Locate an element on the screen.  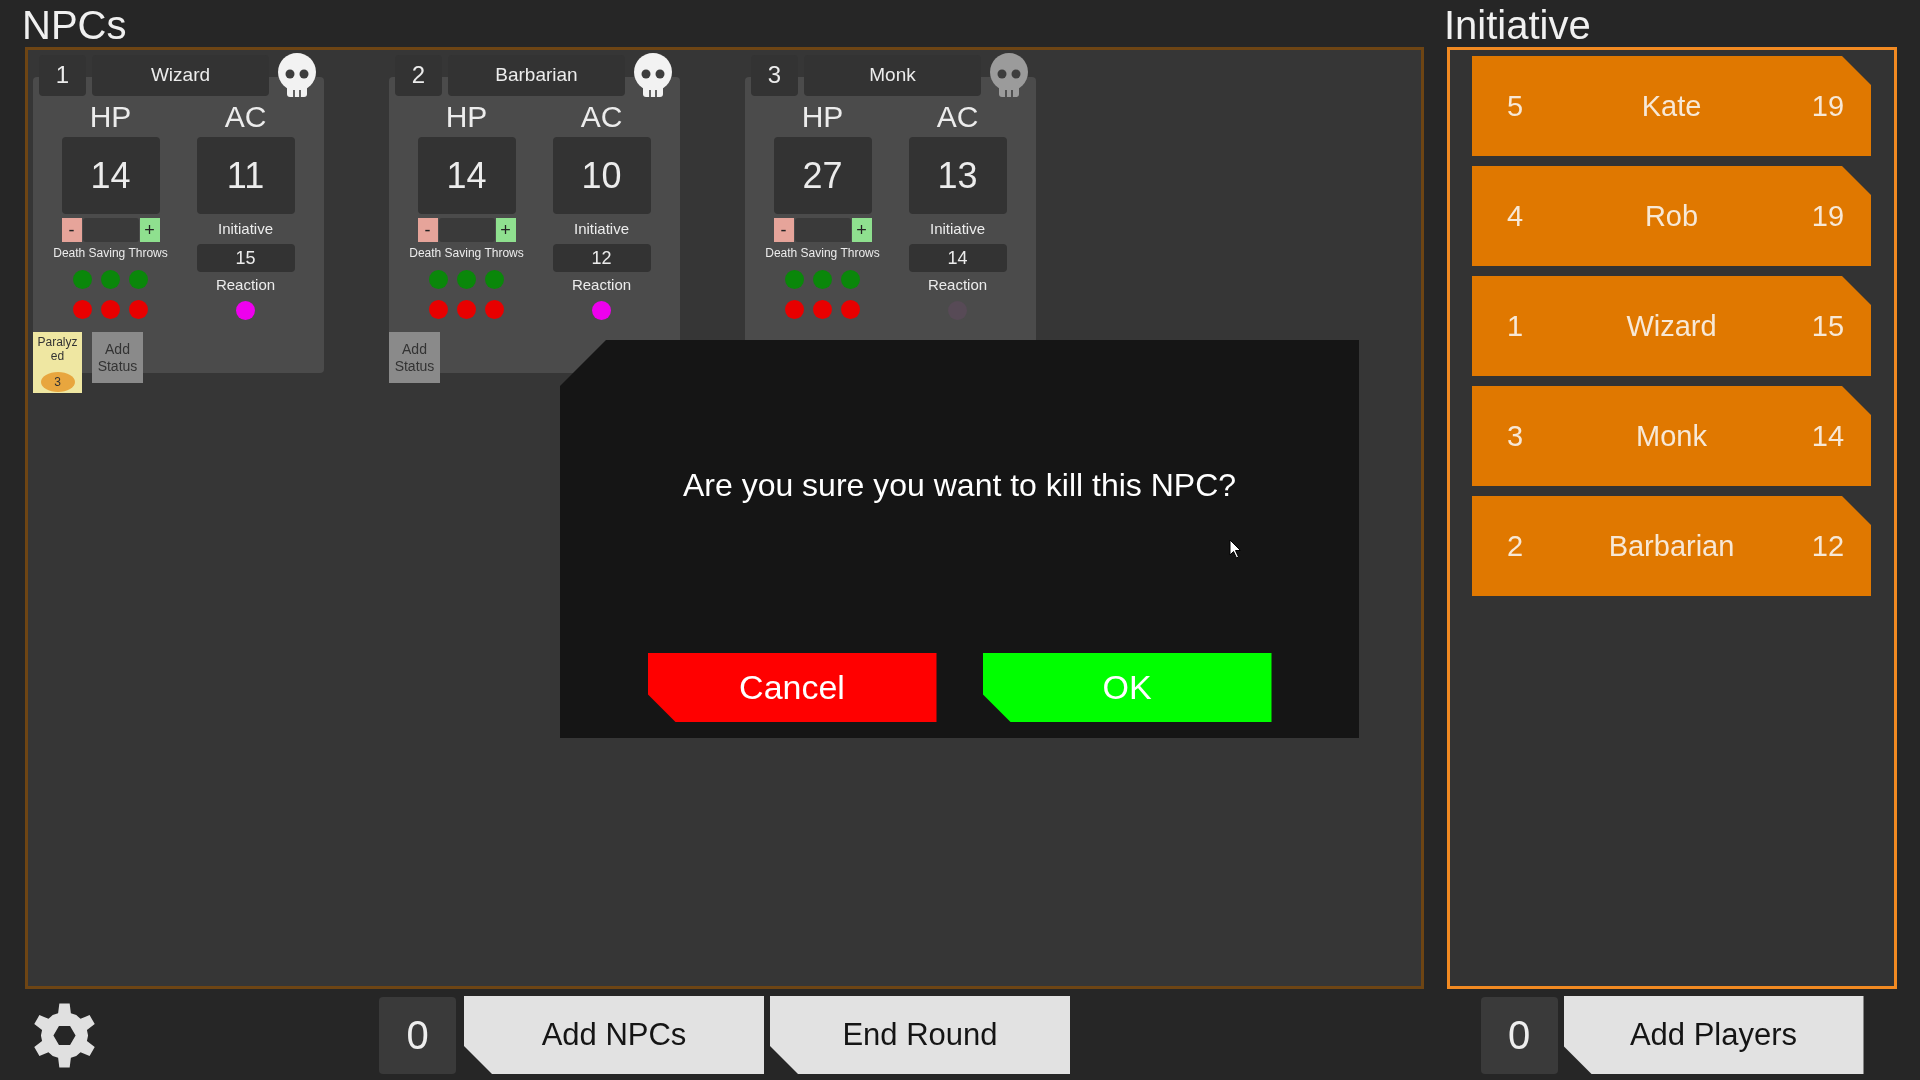
entry-number: 5 is located at coordinates (1515, 106).